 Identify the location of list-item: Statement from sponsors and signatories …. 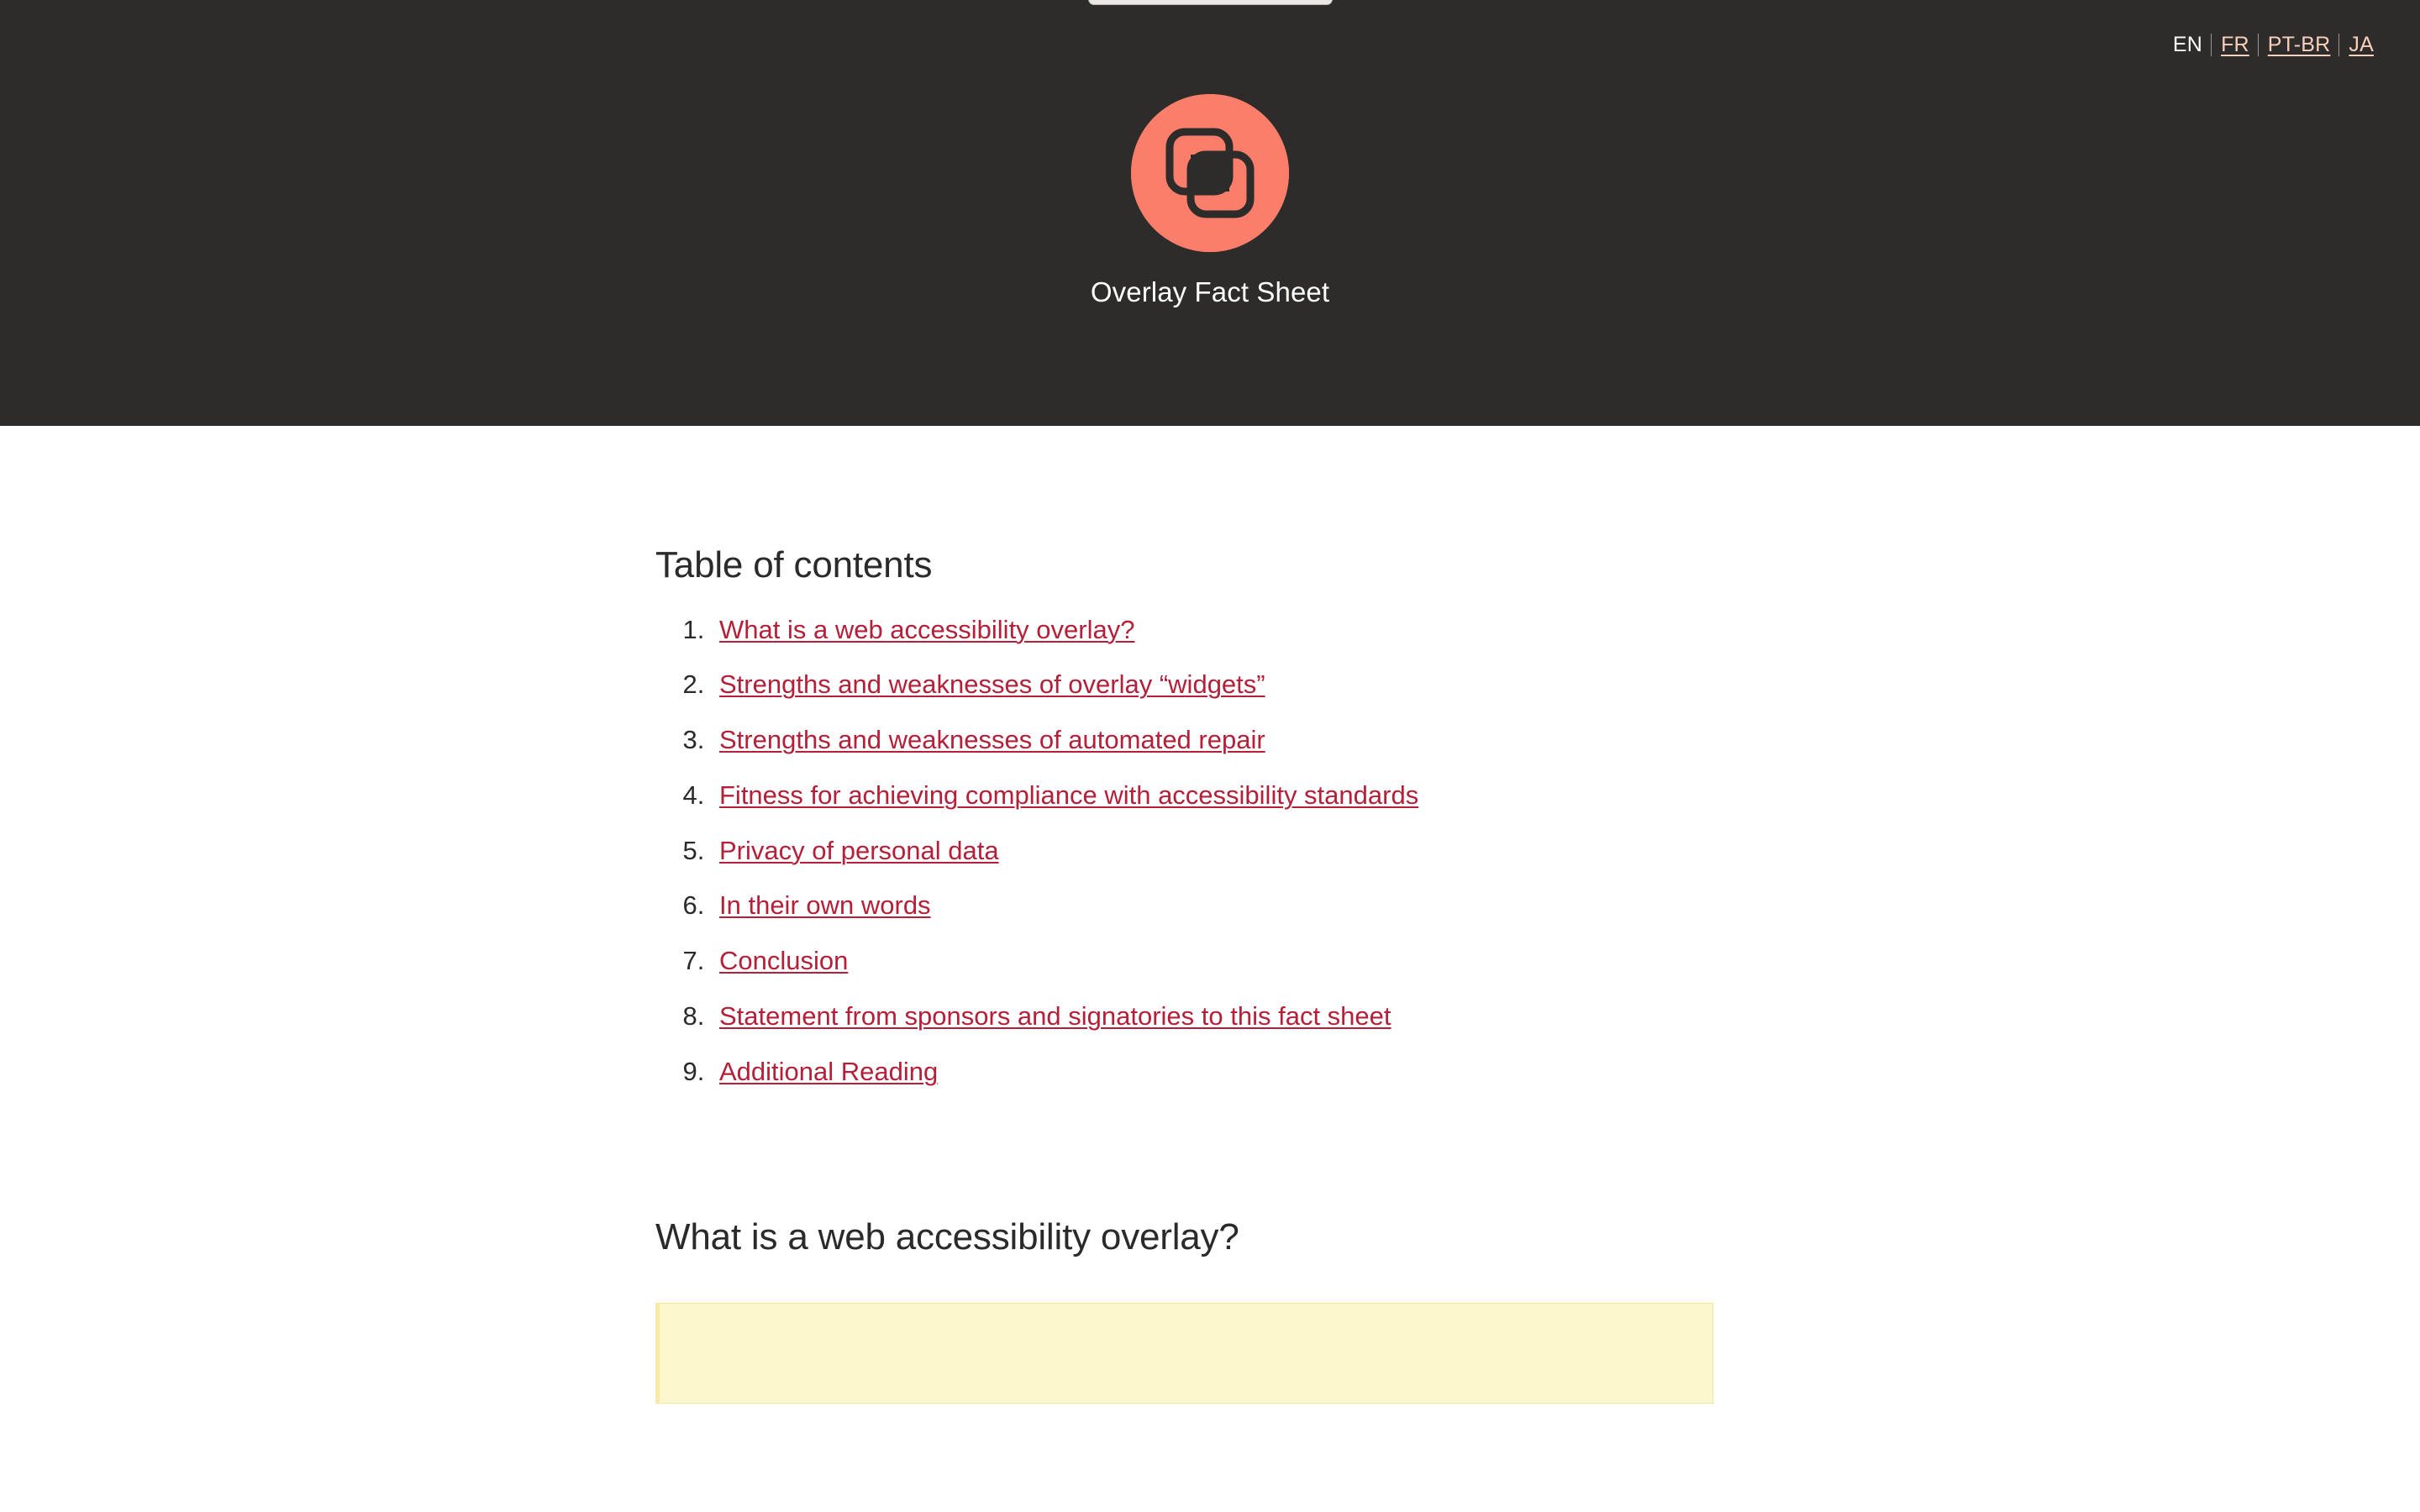
(1213, 1016).